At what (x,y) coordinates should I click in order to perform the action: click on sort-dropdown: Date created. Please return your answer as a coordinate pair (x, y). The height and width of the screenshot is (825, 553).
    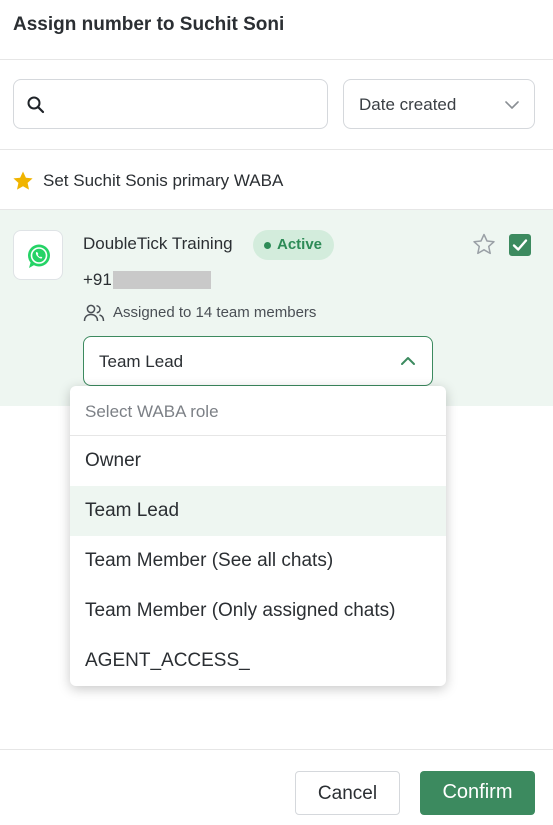
    Looking at the image, I should click on (439, 104).